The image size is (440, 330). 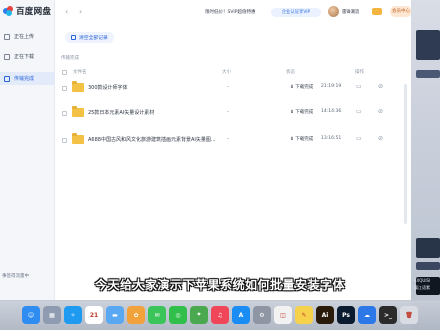 I want to click on sidebar-item-completed: 传输完成, so click(x=27, y=78).